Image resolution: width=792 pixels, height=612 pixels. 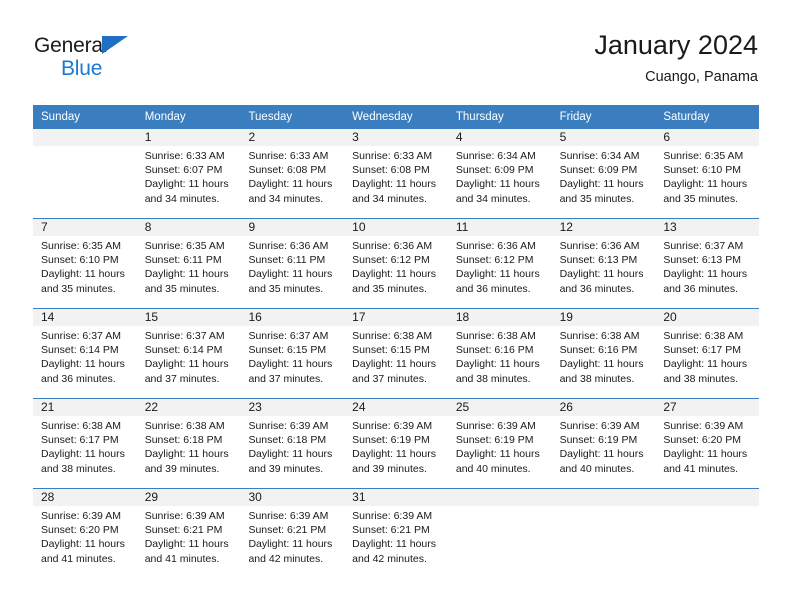 I want to click on sunset-time: Sunset: 6:12 PM, so click(x=494, y=260).